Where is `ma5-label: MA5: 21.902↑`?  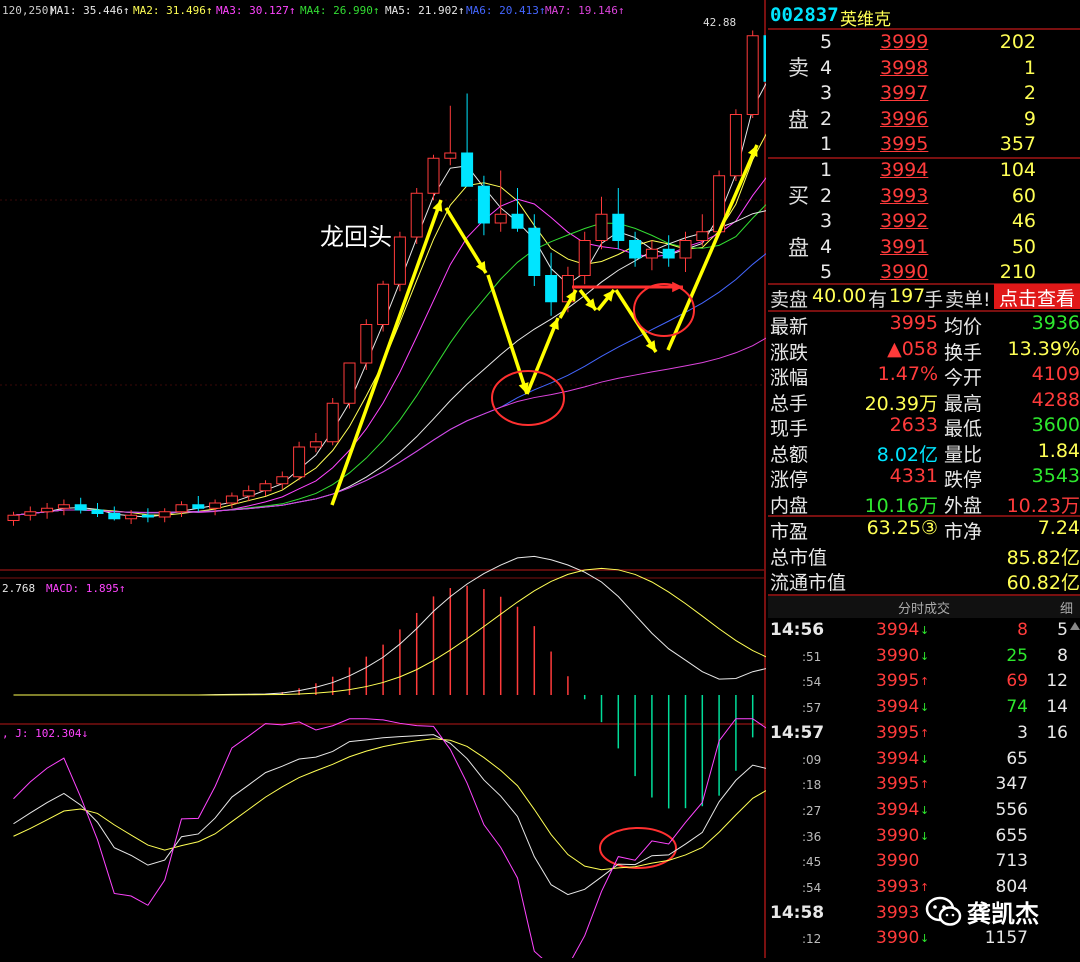 ma5-label: MA5: 21.902↑ is located at coordinates (424, 10).